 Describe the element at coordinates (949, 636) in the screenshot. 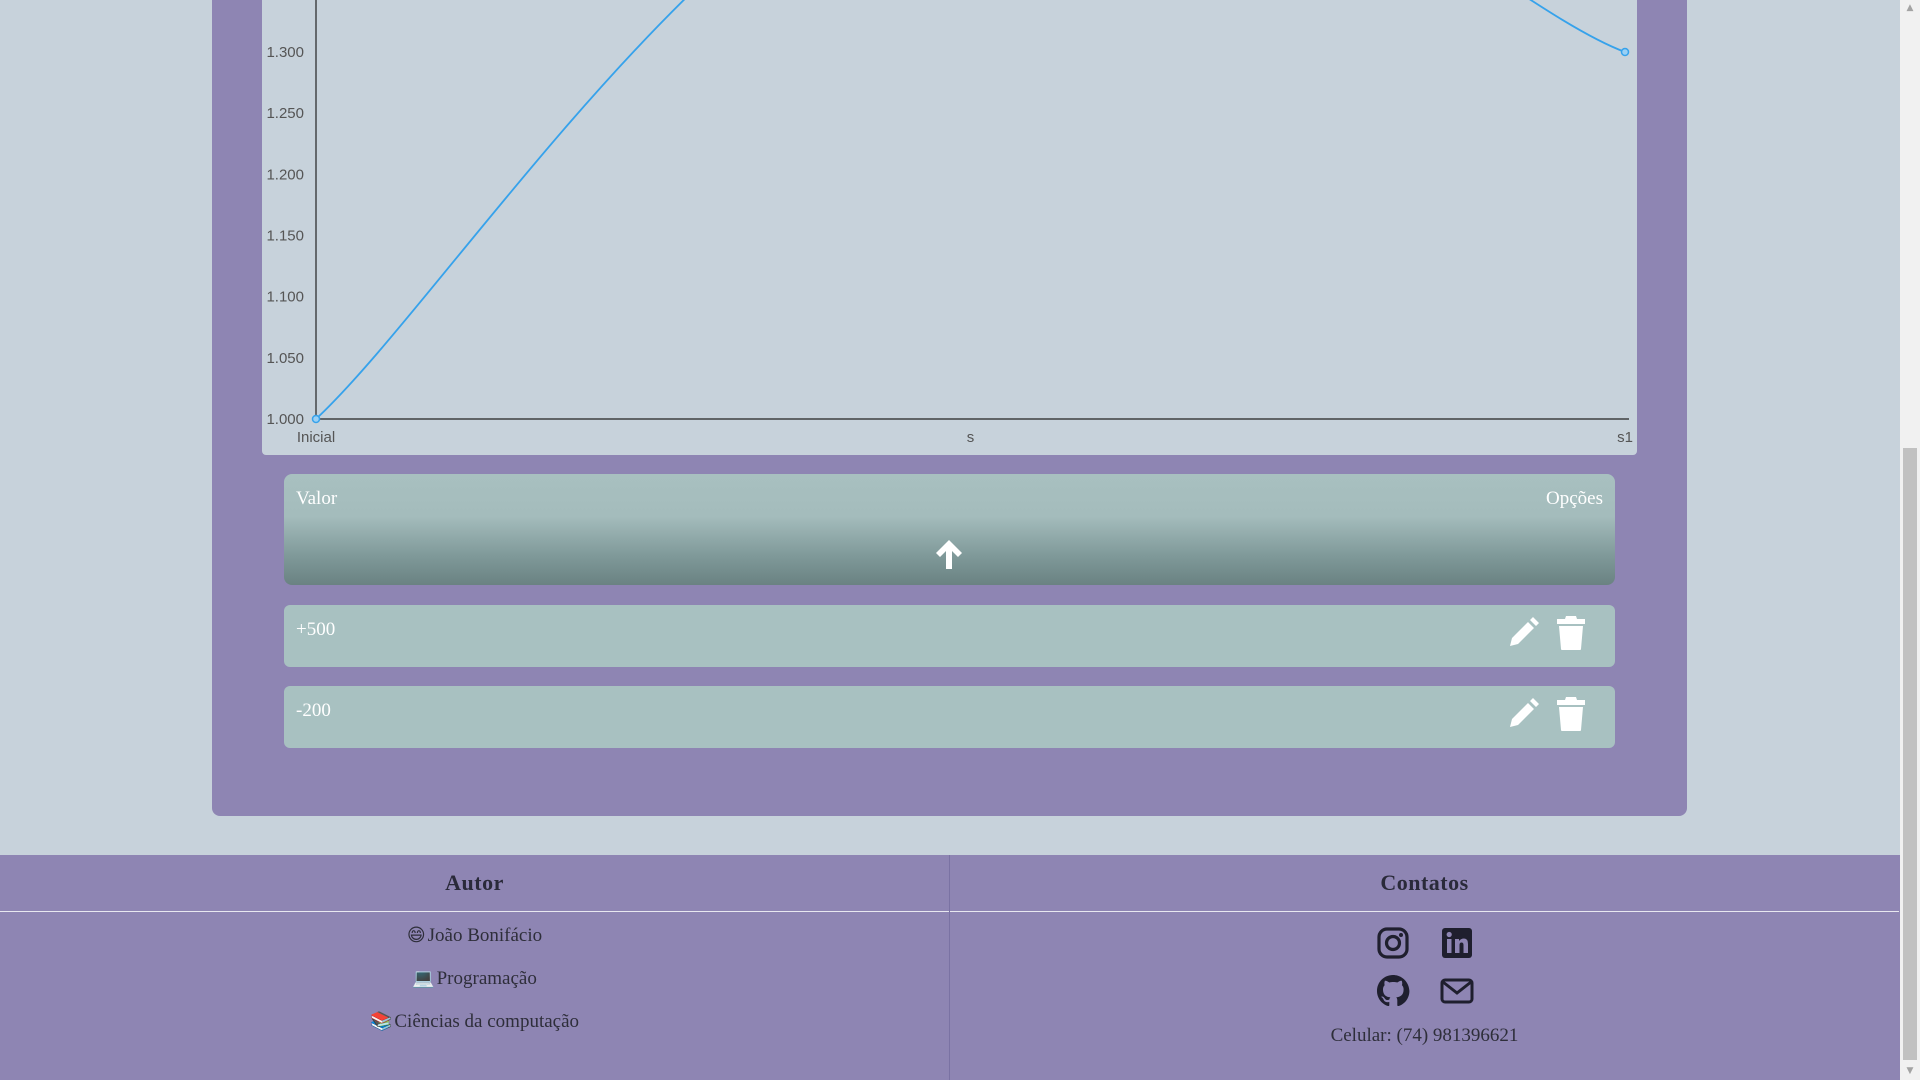

I see `list-item: +500` at that location.